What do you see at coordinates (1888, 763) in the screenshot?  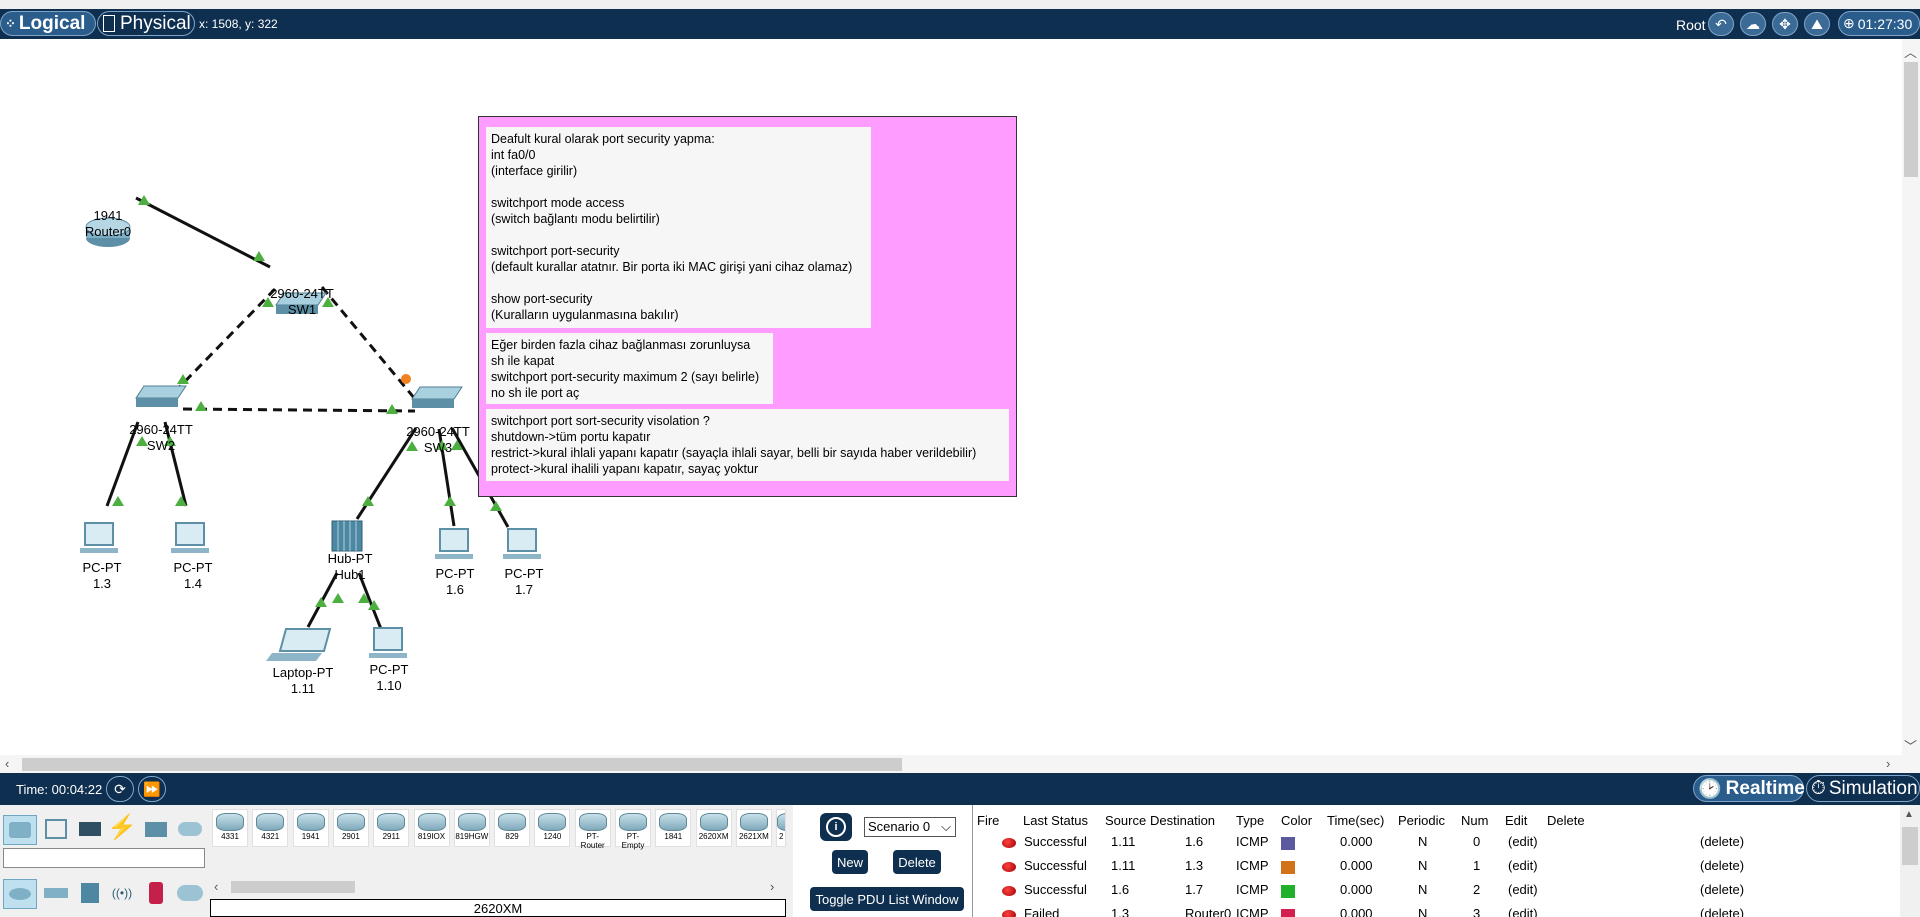 I see `scroll-right-icon: ›` at bounding box center [1888, 763].